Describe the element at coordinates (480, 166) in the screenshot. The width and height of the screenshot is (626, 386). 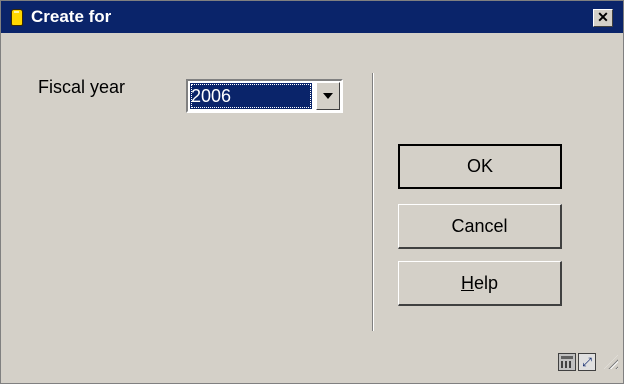
I see `ok-button: OK` at that location.